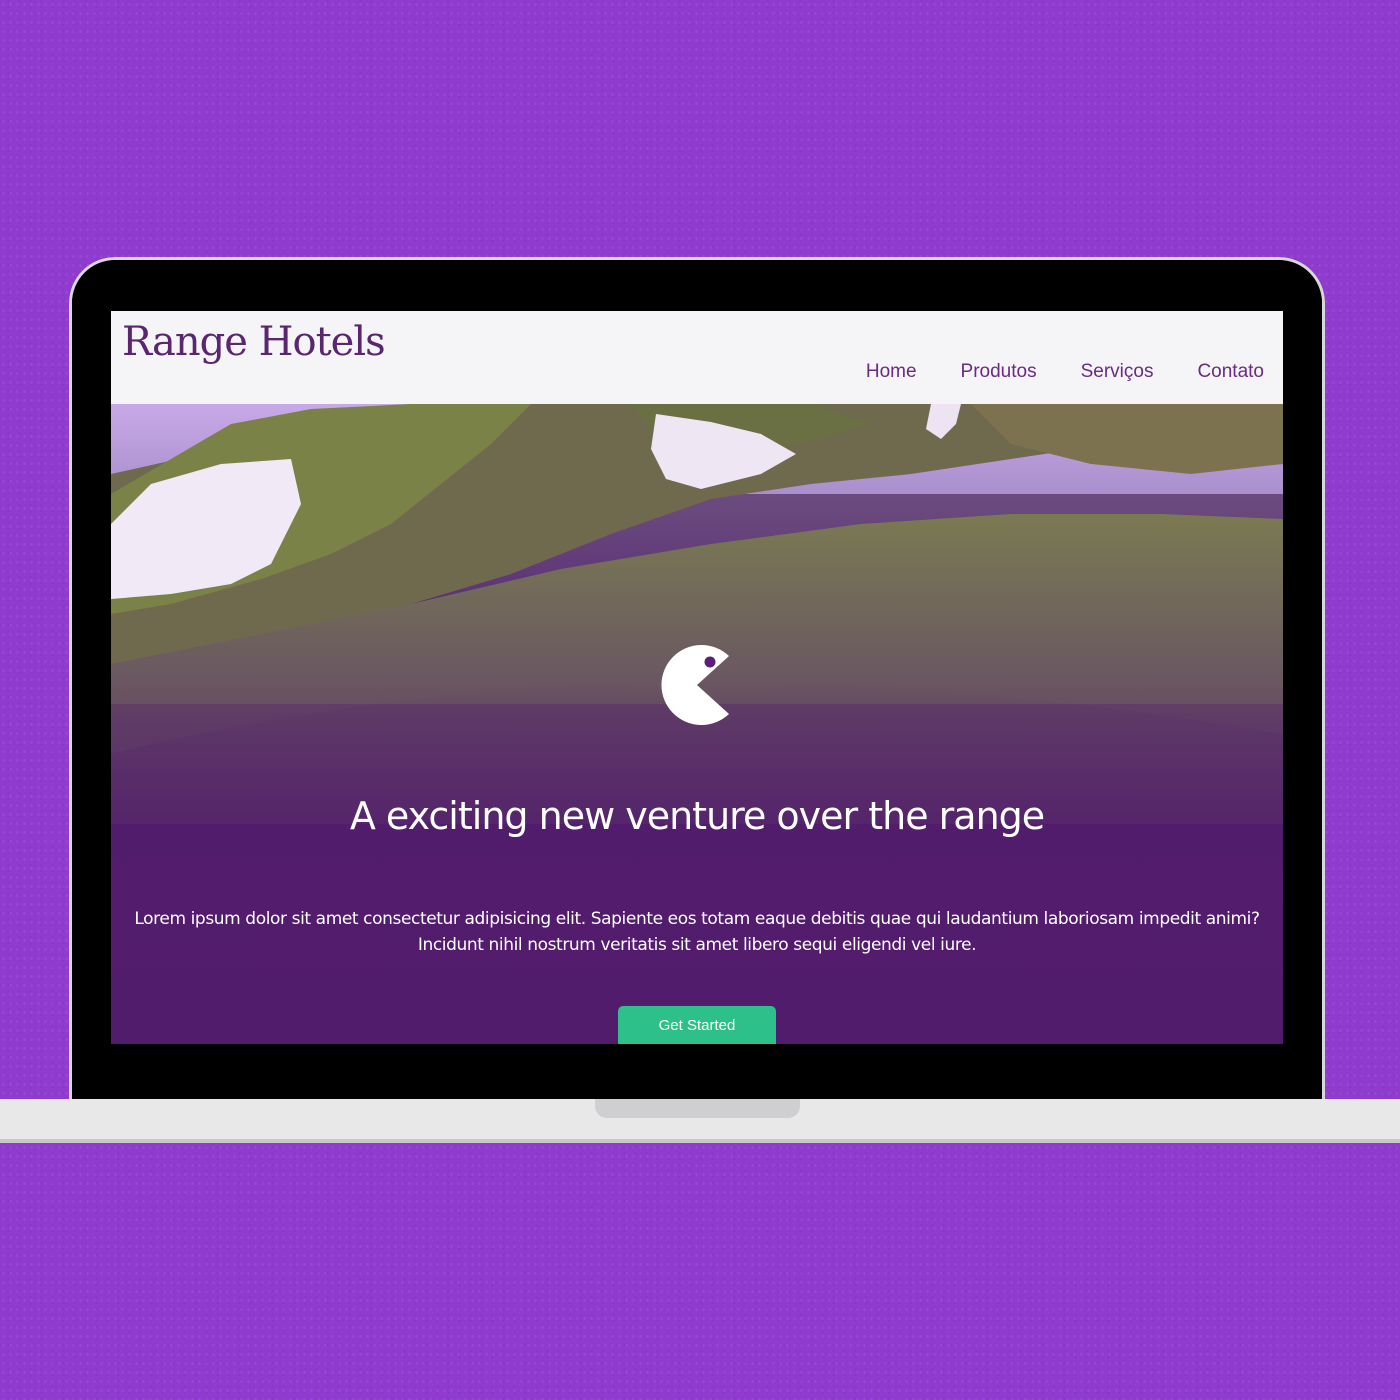 This screenshot has width=1400, height=1400. I want to click on nav-home: Home, so click(891, 372).